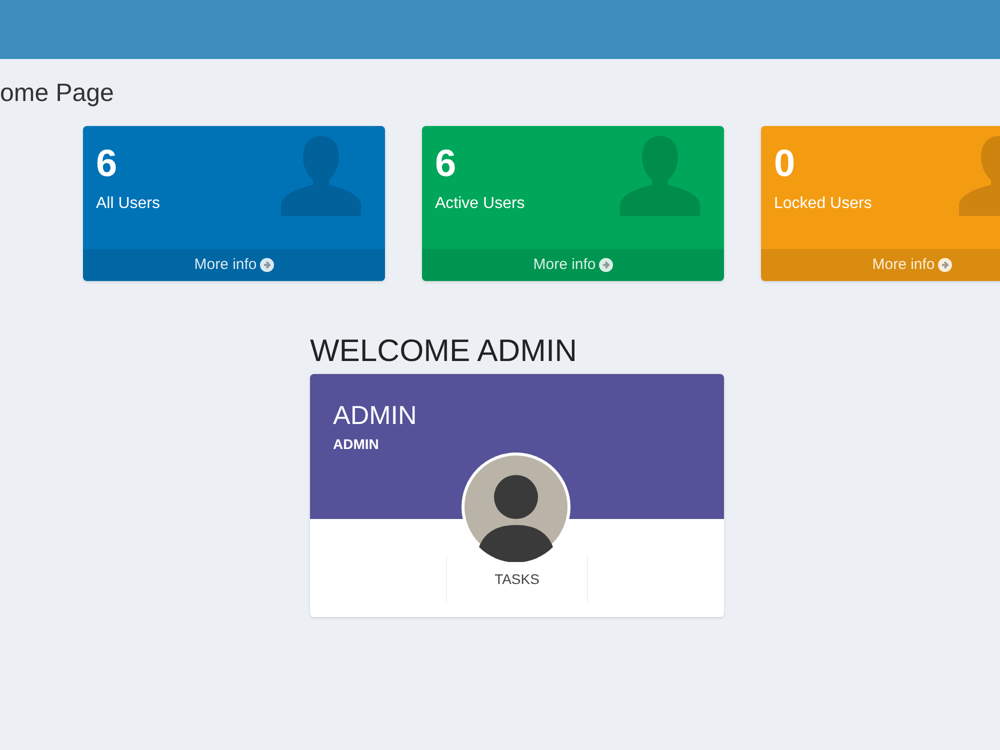  Describe the element at coordinates (480, 204) in the screenshot. I see `stat-label: Active Users` at that location.